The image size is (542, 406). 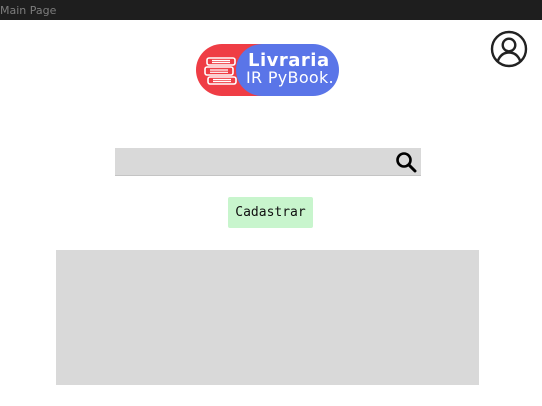 I want to click on logo-subtitle: IR PyBook., so click(x=290, y=77).